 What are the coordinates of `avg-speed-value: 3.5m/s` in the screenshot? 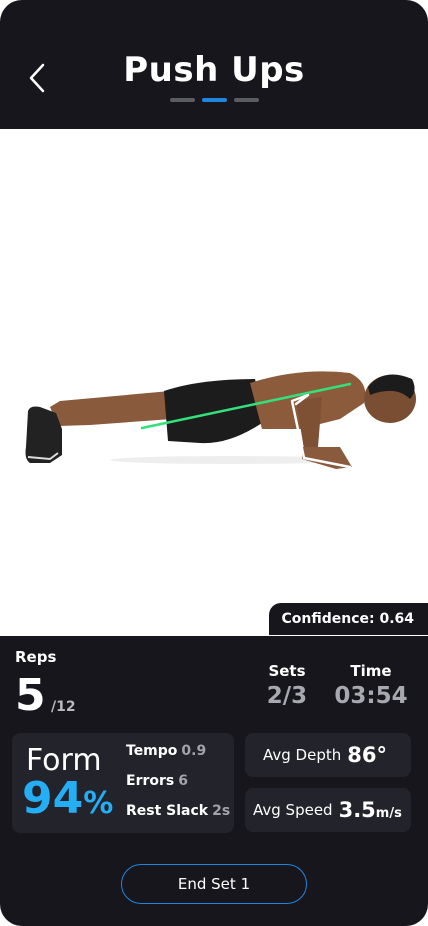 It's located at (370, 810).